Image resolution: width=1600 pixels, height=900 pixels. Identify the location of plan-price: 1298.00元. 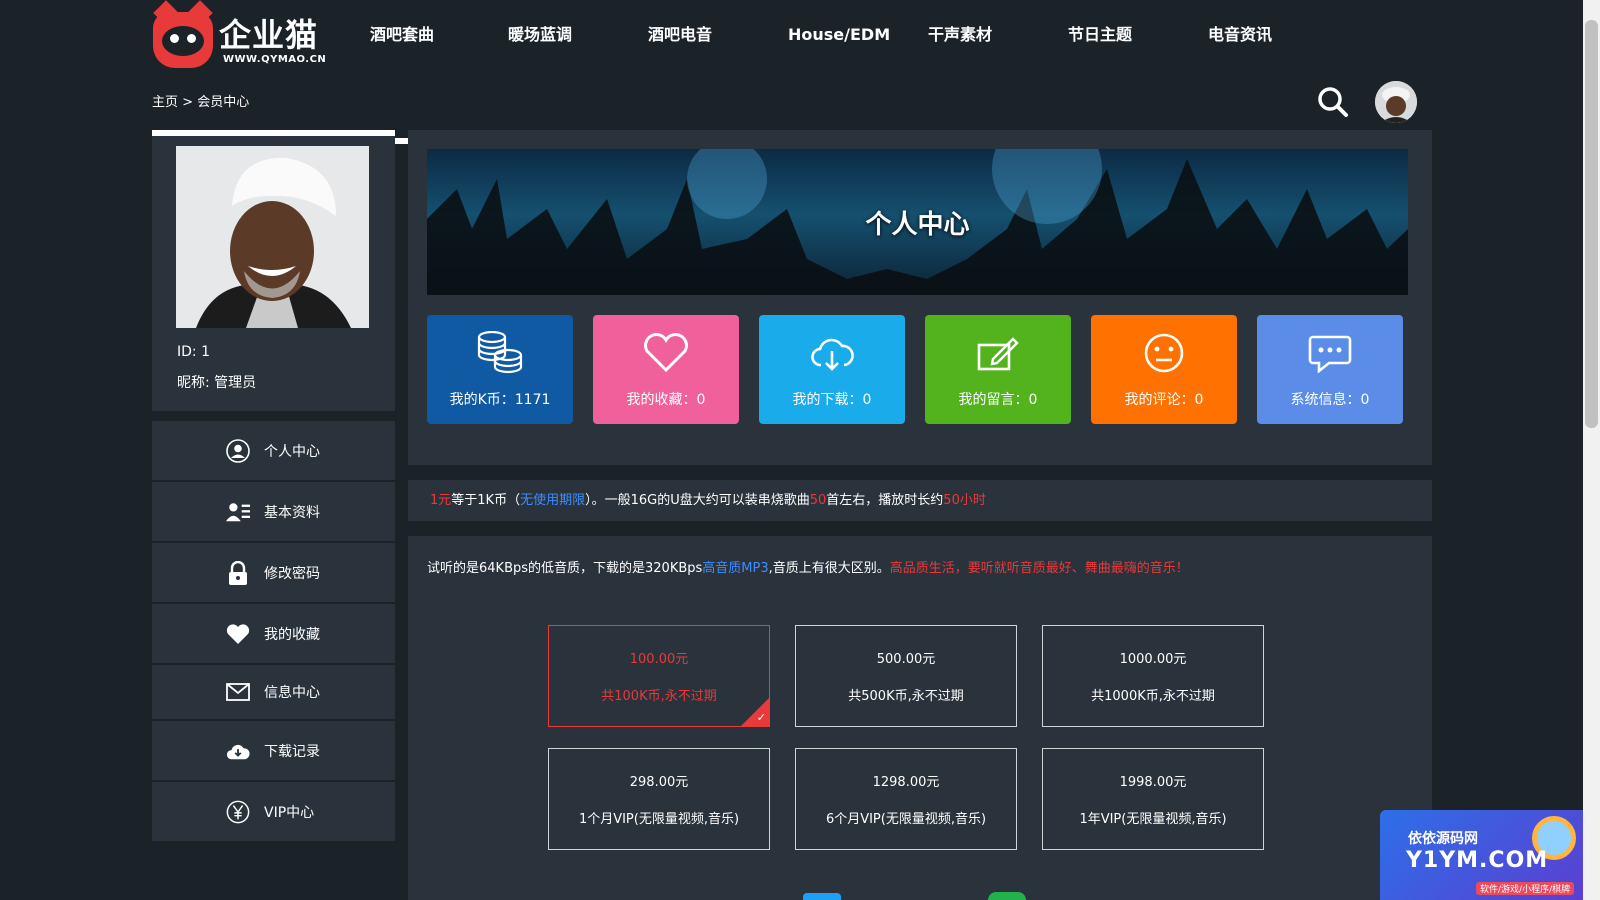
(906, 782).